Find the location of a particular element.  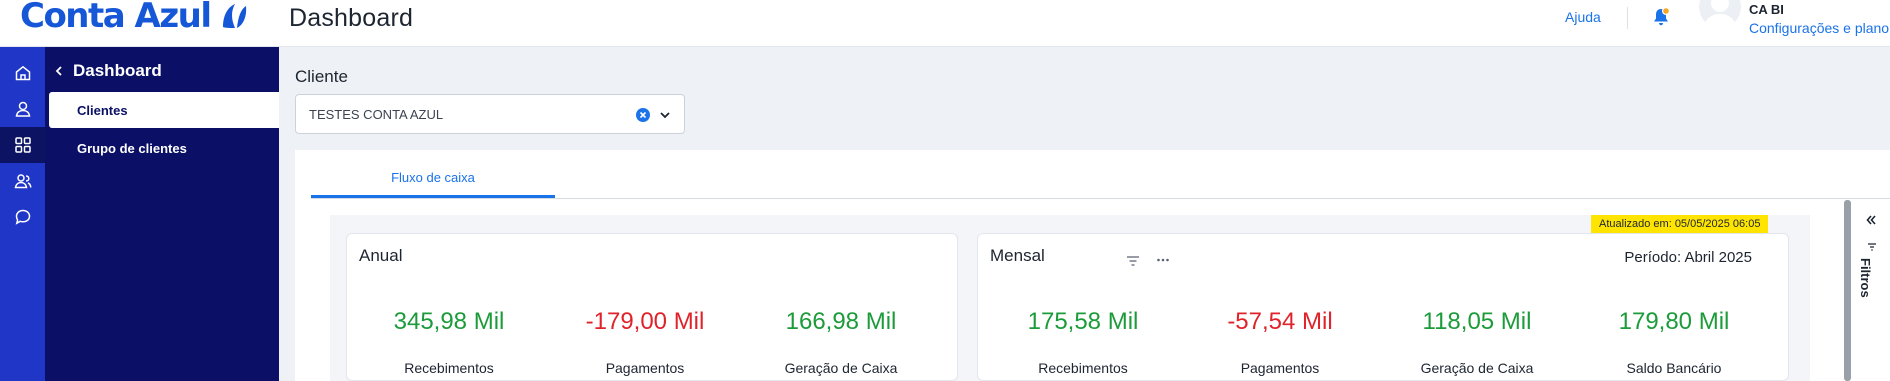

tab-divider is located at coordinates (1100, 198).